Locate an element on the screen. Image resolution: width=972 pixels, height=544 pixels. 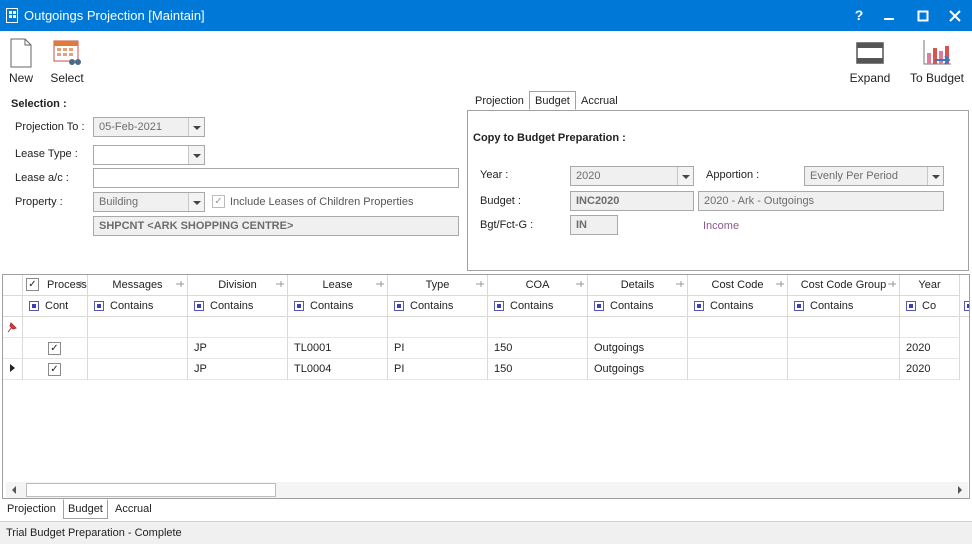
tab-projection: Projection is located at coordinates (499, 100).